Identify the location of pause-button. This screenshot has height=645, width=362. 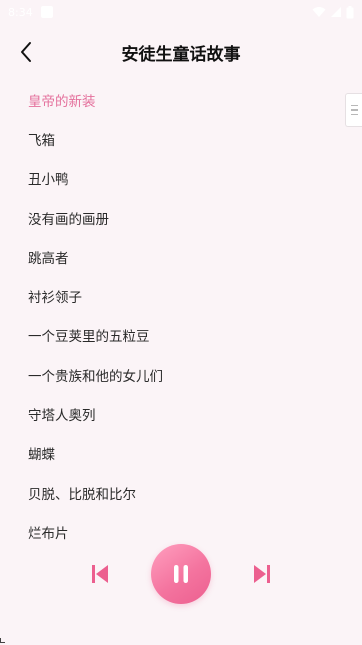
(181, 574).